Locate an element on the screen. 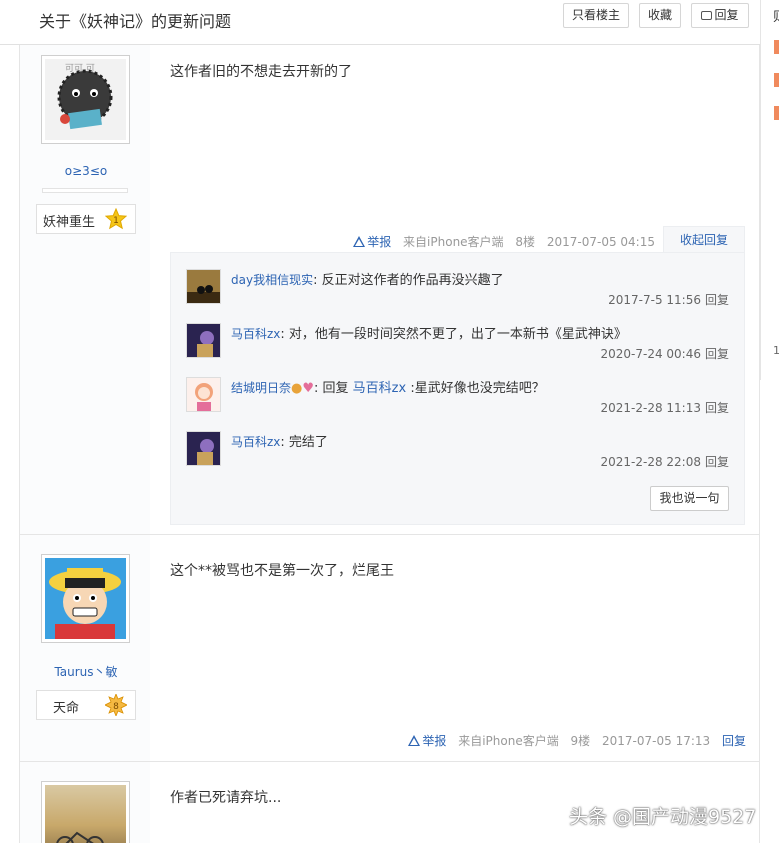 The image size is (779, 843). avatar-image: 可可 可 is located at coordinates (85, 99).